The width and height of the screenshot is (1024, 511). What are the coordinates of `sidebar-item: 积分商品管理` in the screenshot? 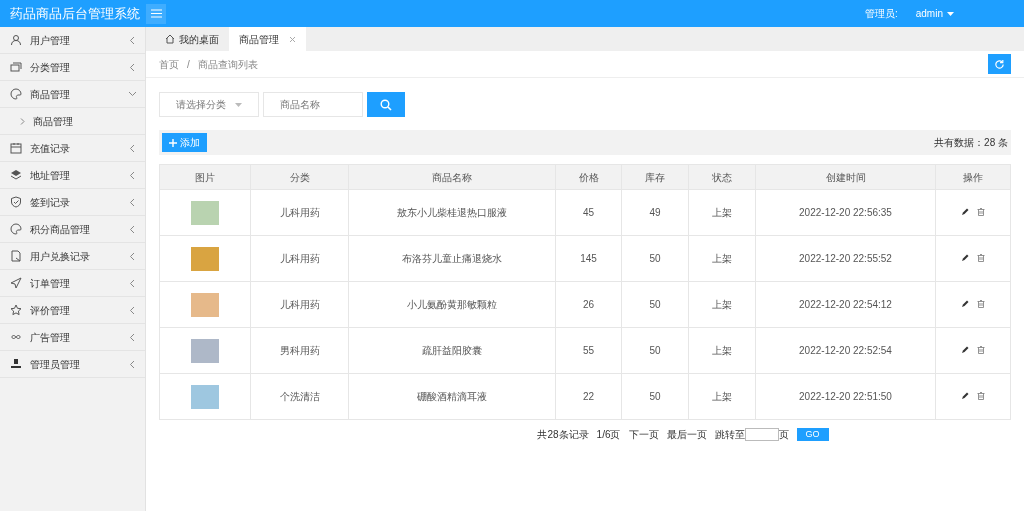 It's located at (72, 229).